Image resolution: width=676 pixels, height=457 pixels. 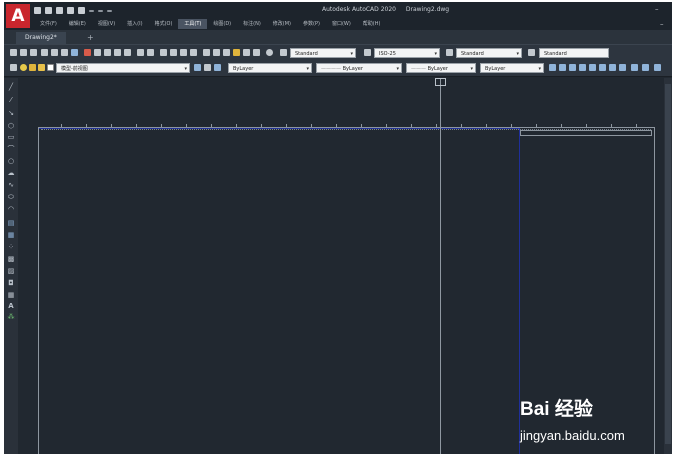 What do you see at coordinates (622, 67) in the screenshot?
I see `angular-dimension-icon` at bounding box center [622, 67].